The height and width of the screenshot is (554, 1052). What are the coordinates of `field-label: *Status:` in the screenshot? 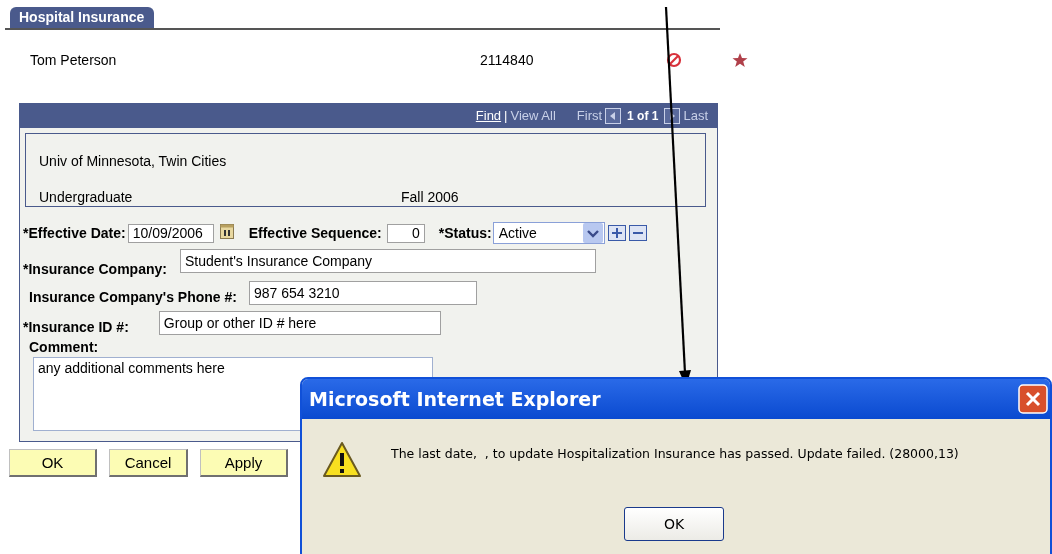 It's located at (465, 233).